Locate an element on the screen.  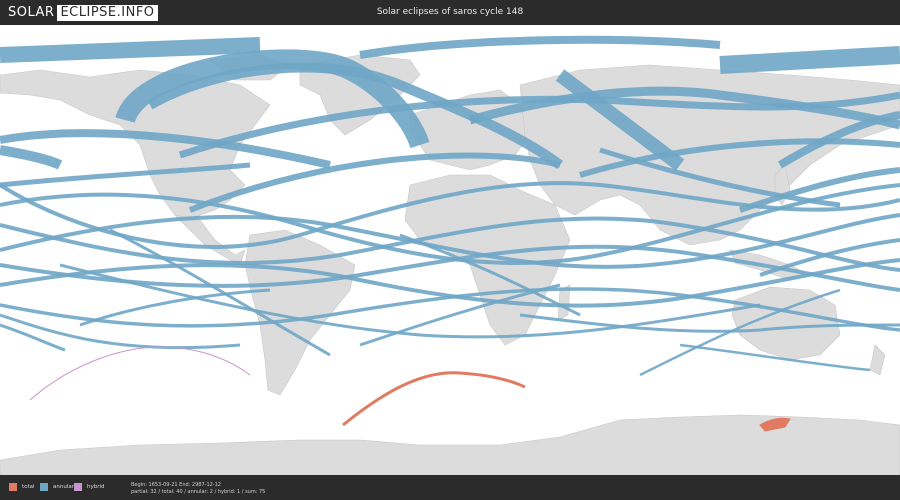
legend-item-annular: annular is located at coordinates (57, 487).